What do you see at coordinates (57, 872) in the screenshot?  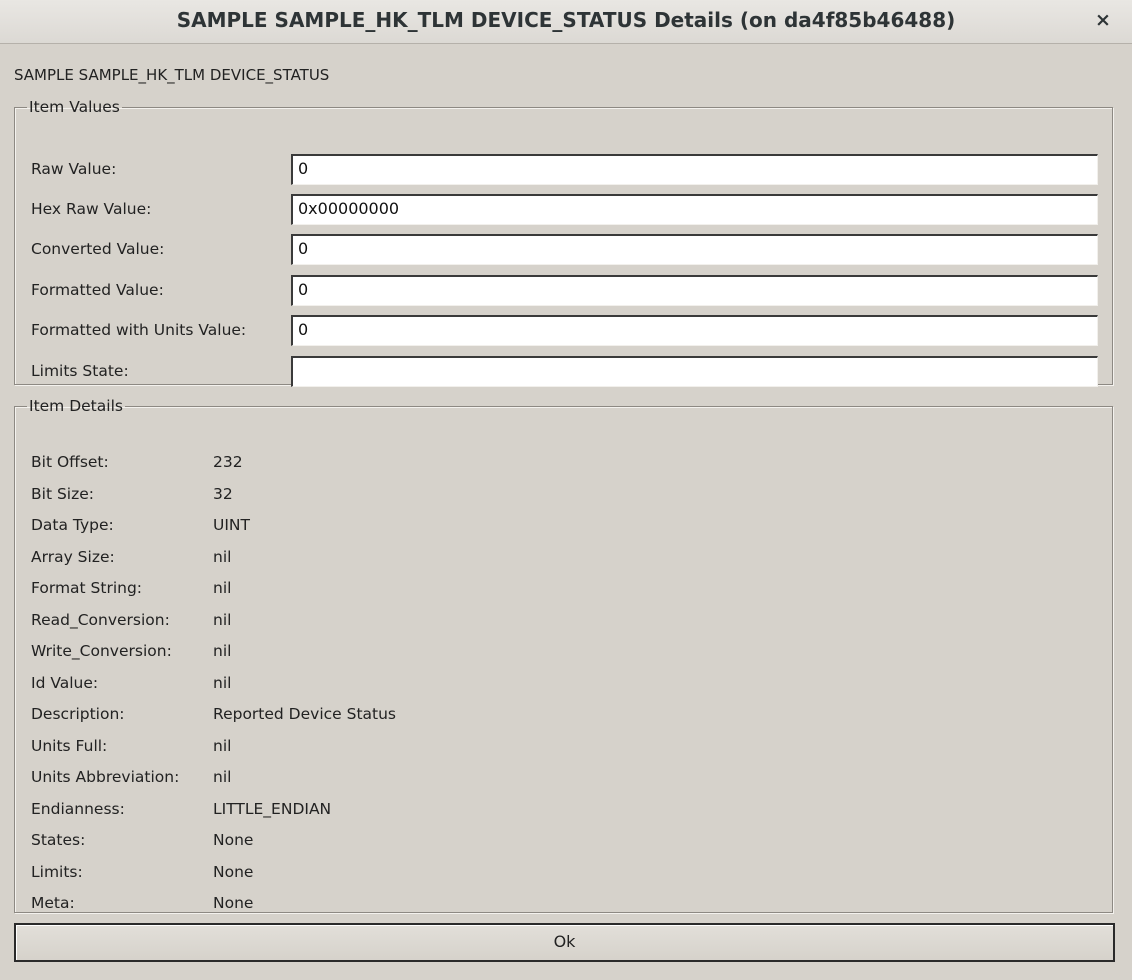 I see `limits-label: Limits:` at bounding box center [57, 872].